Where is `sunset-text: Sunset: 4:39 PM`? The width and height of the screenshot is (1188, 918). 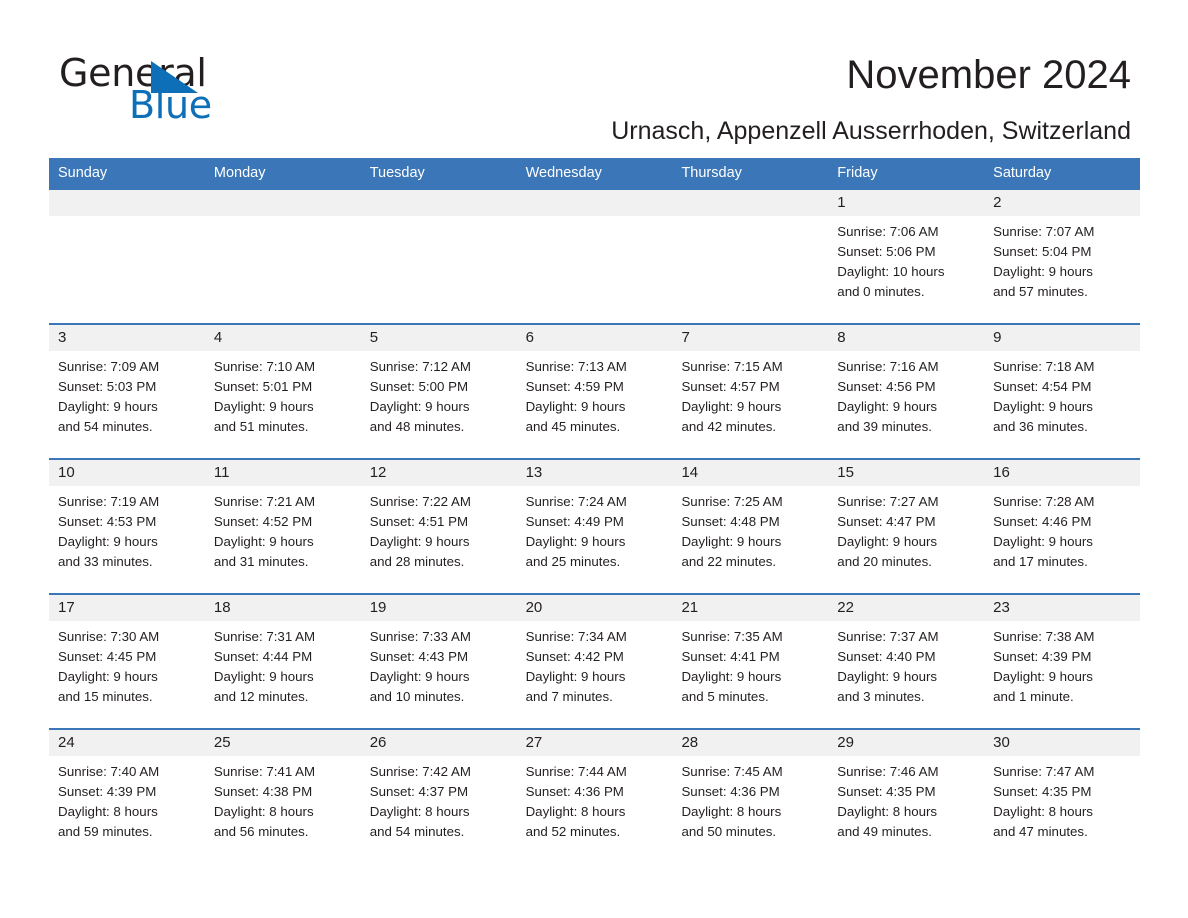 sunset-text: Sunset: 4:39 PM is located at coordinates (107, 791).